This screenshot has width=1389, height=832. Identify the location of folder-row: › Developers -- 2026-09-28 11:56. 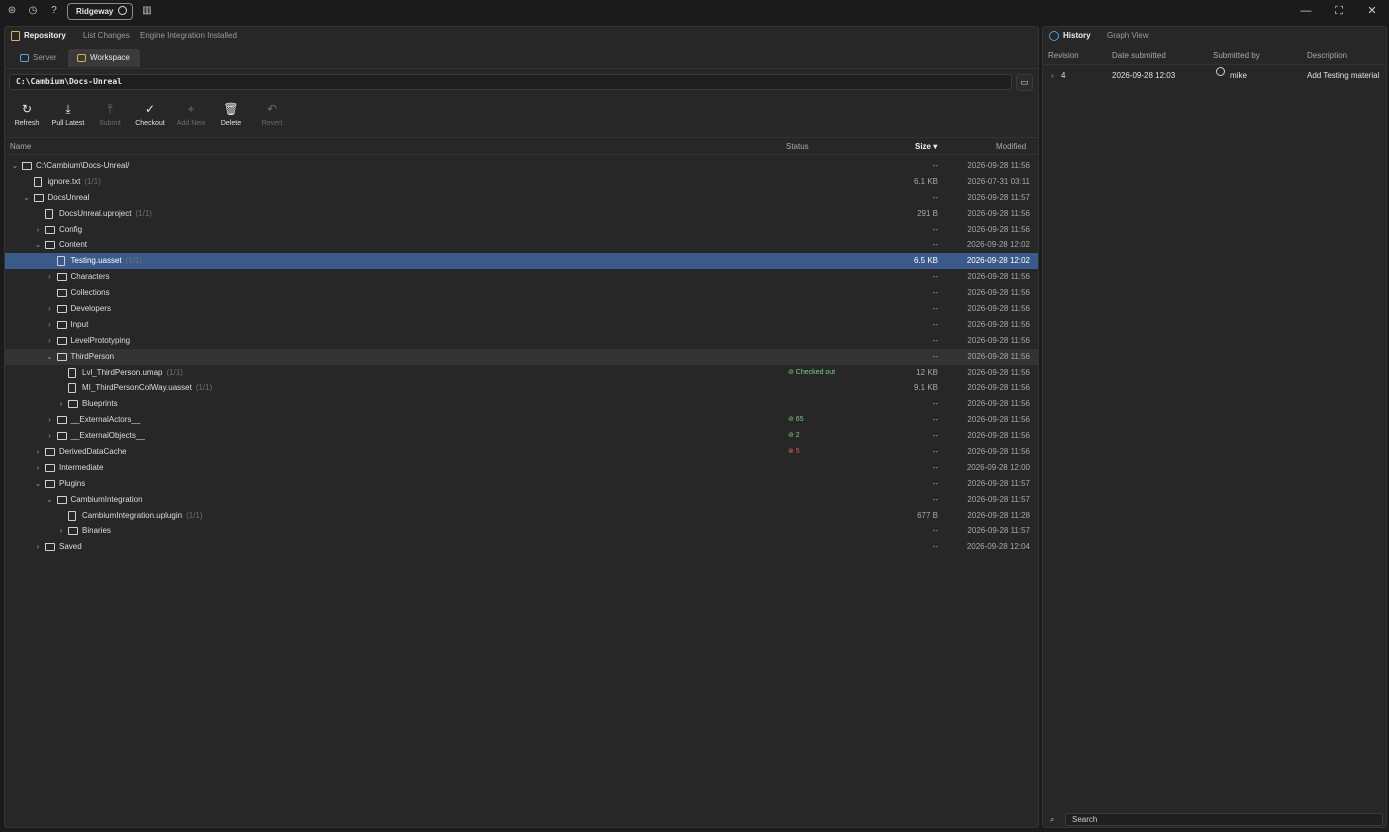
(521, 309).